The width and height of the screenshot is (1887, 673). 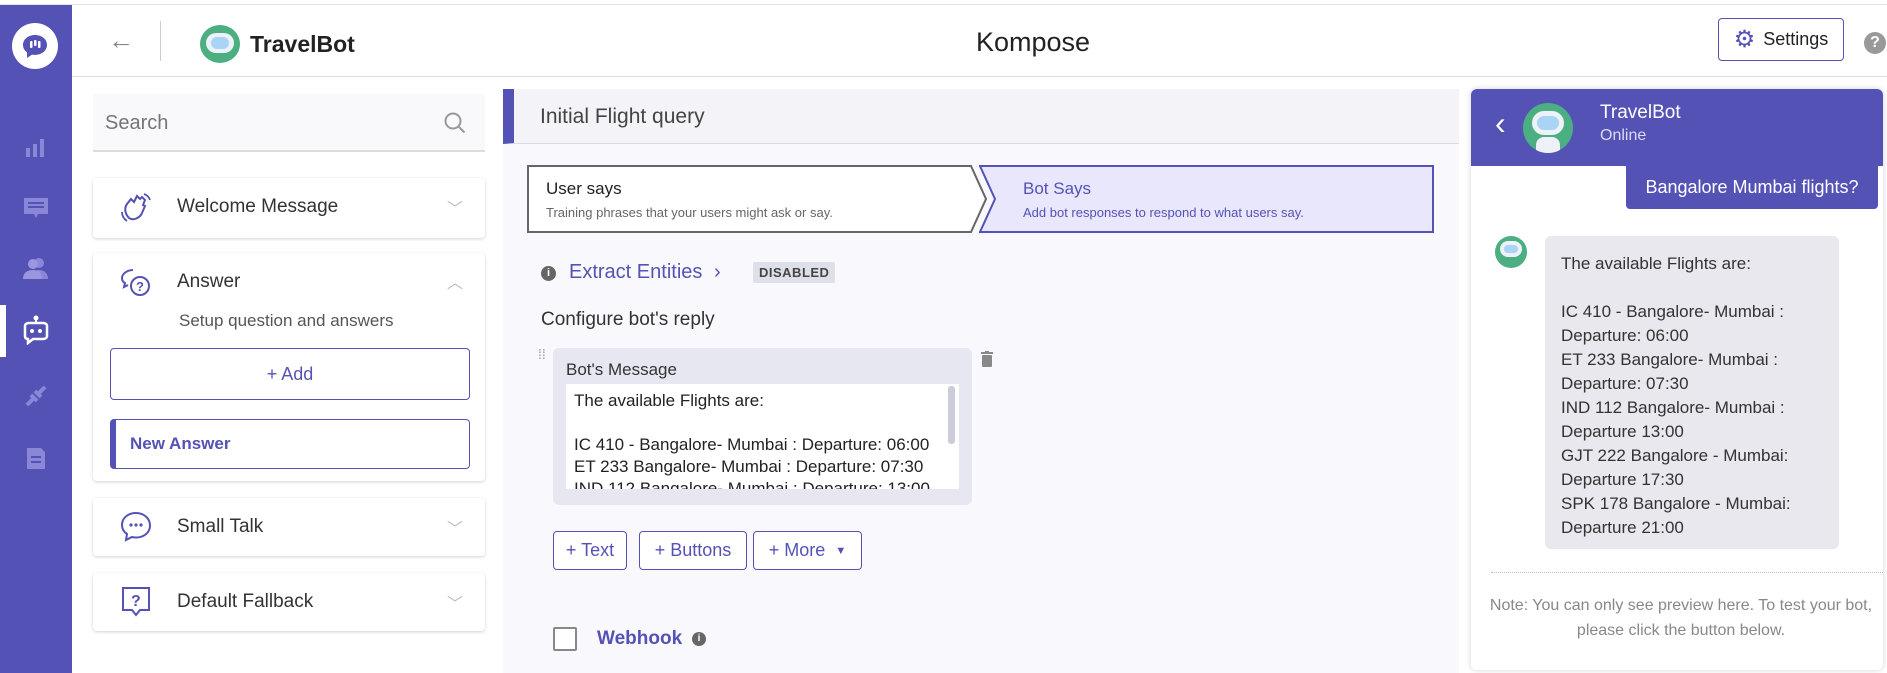 I want to click on settings-button: ⚙ Settings, so click(x=1781, y=39).